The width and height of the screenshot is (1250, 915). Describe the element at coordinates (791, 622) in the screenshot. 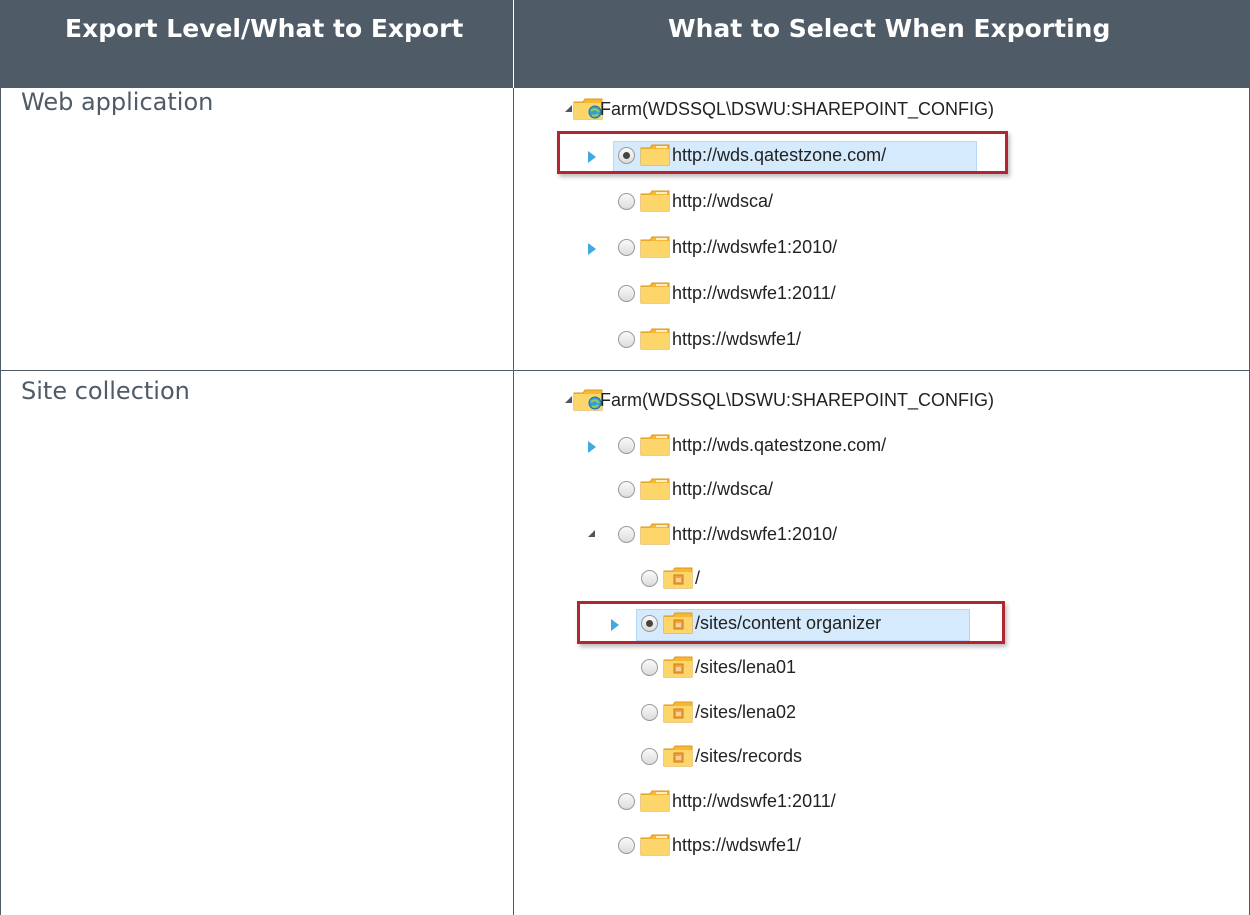

I see `highlight-box-site-collection` at that location.